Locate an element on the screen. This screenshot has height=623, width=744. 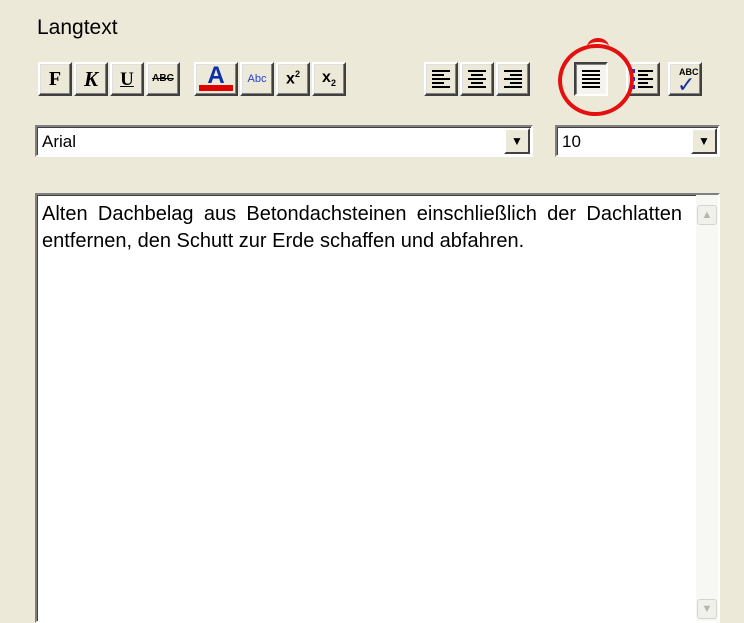
highlight-button: Abc is located at coordinates (257, 79).